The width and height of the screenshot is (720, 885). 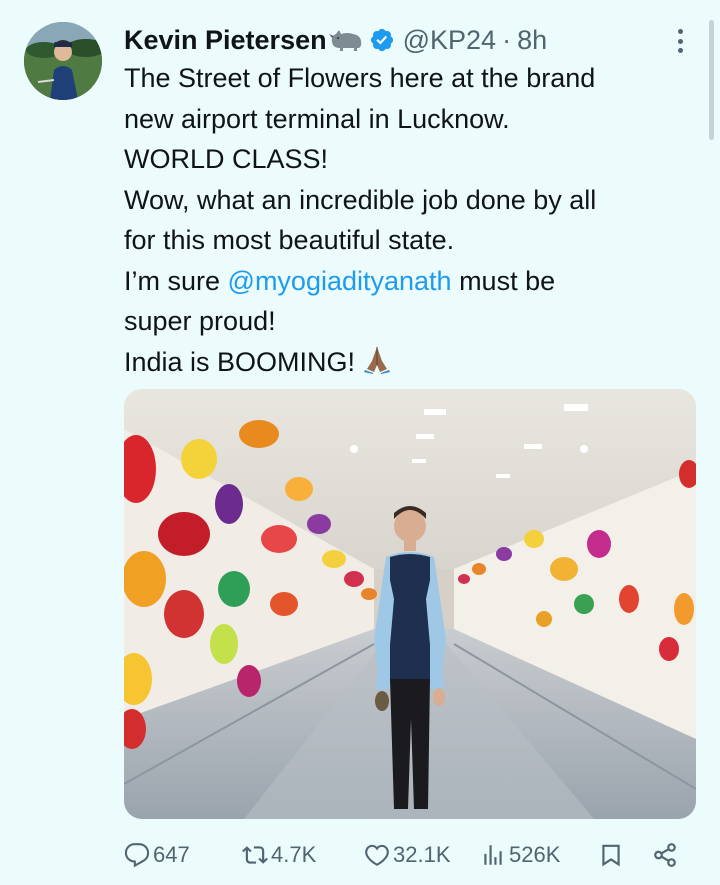 I want to click on tweet-line: The Street of Flowers here at the brand, so click(x=360, y=78).